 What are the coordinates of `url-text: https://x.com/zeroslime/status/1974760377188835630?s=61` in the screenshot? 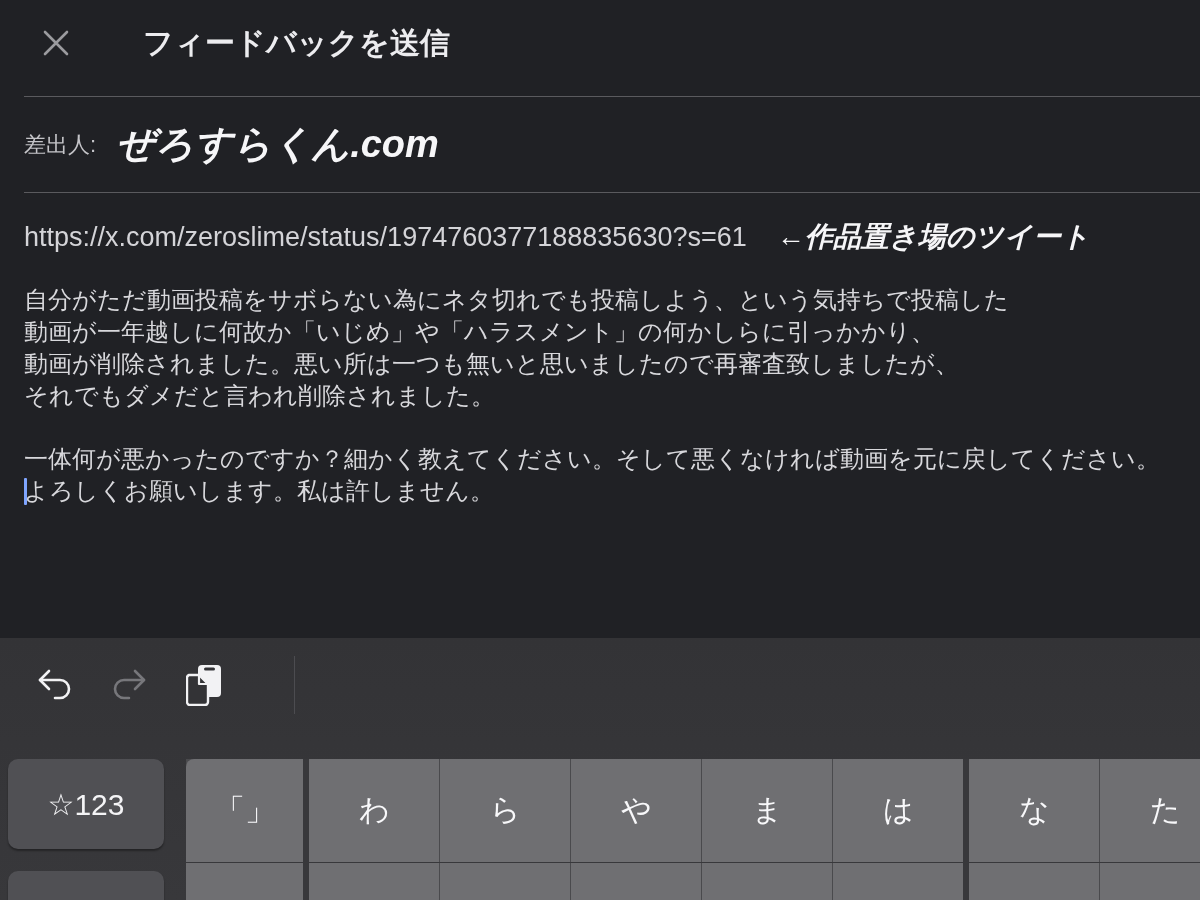 It's located at (385, 237).